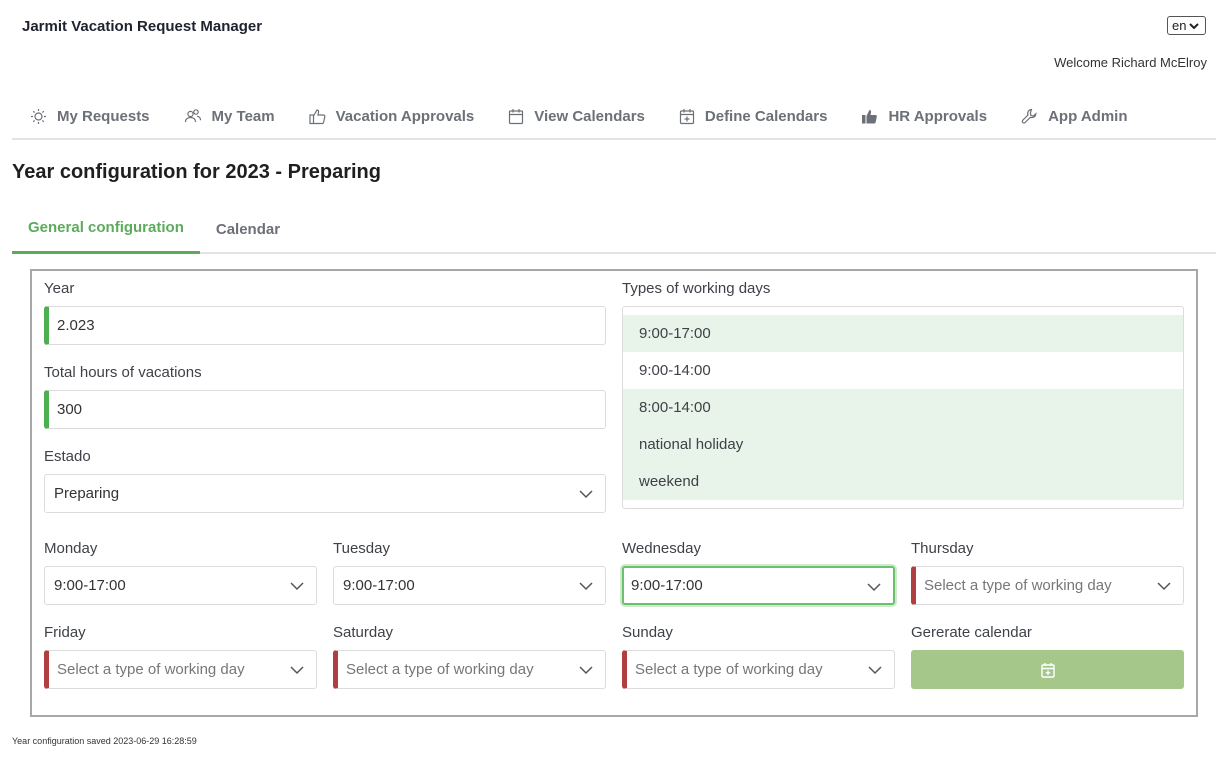 Image resolution: width=1224 pixels, height=759 pixels. Describe the element at coordinates (192, 116) in the screenshot. I see `users-icon` at that location.